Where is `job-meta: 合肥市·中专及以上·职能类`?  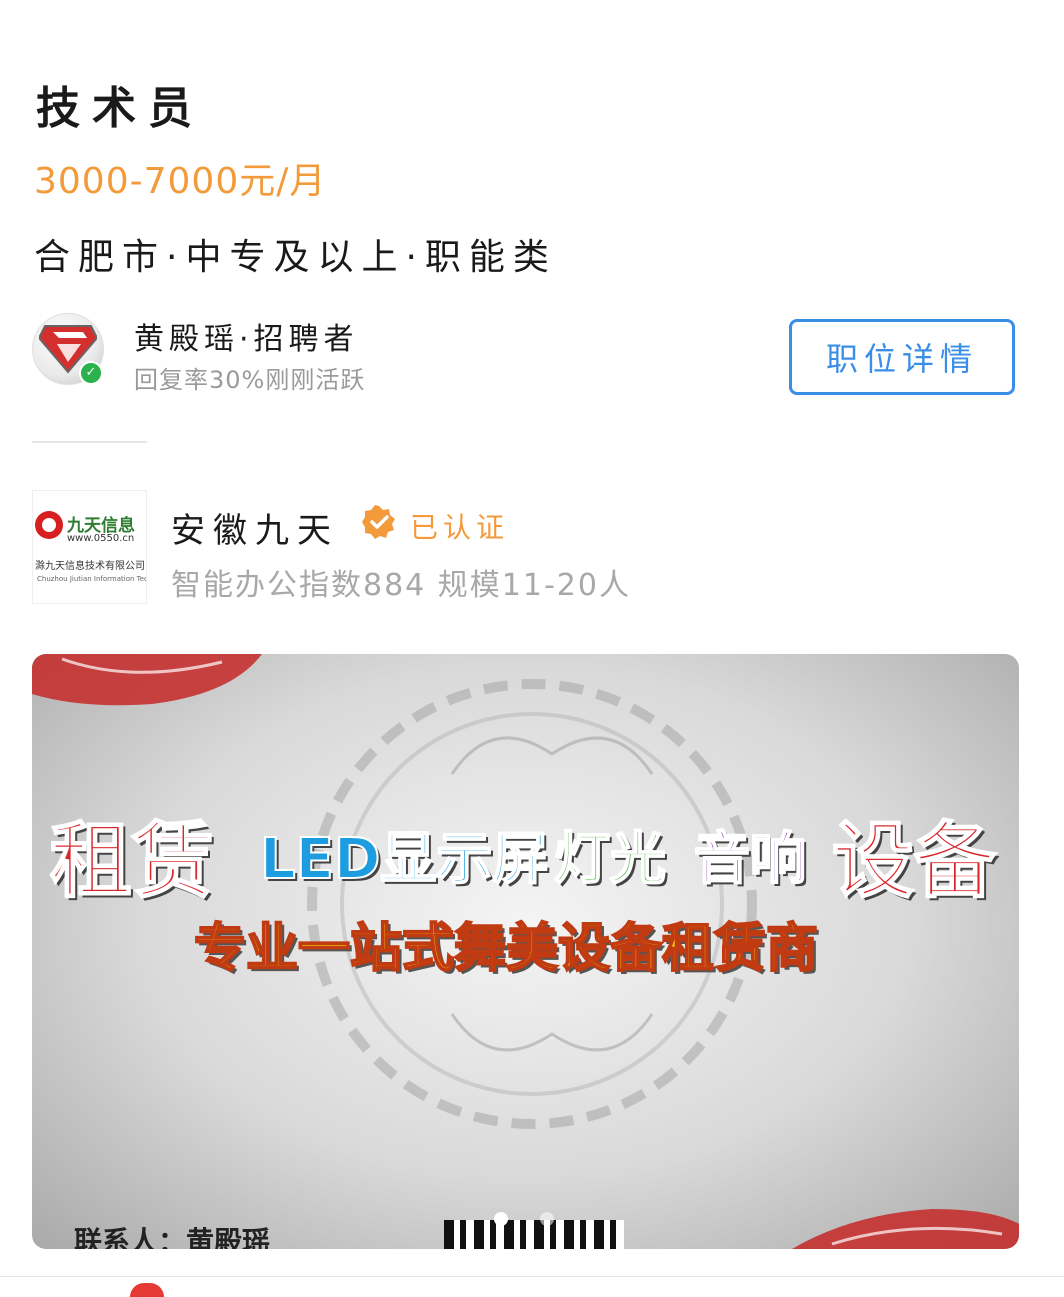 job-meta: 合肥市·中专及以上·职能类 is located at coordinates (295, 257).